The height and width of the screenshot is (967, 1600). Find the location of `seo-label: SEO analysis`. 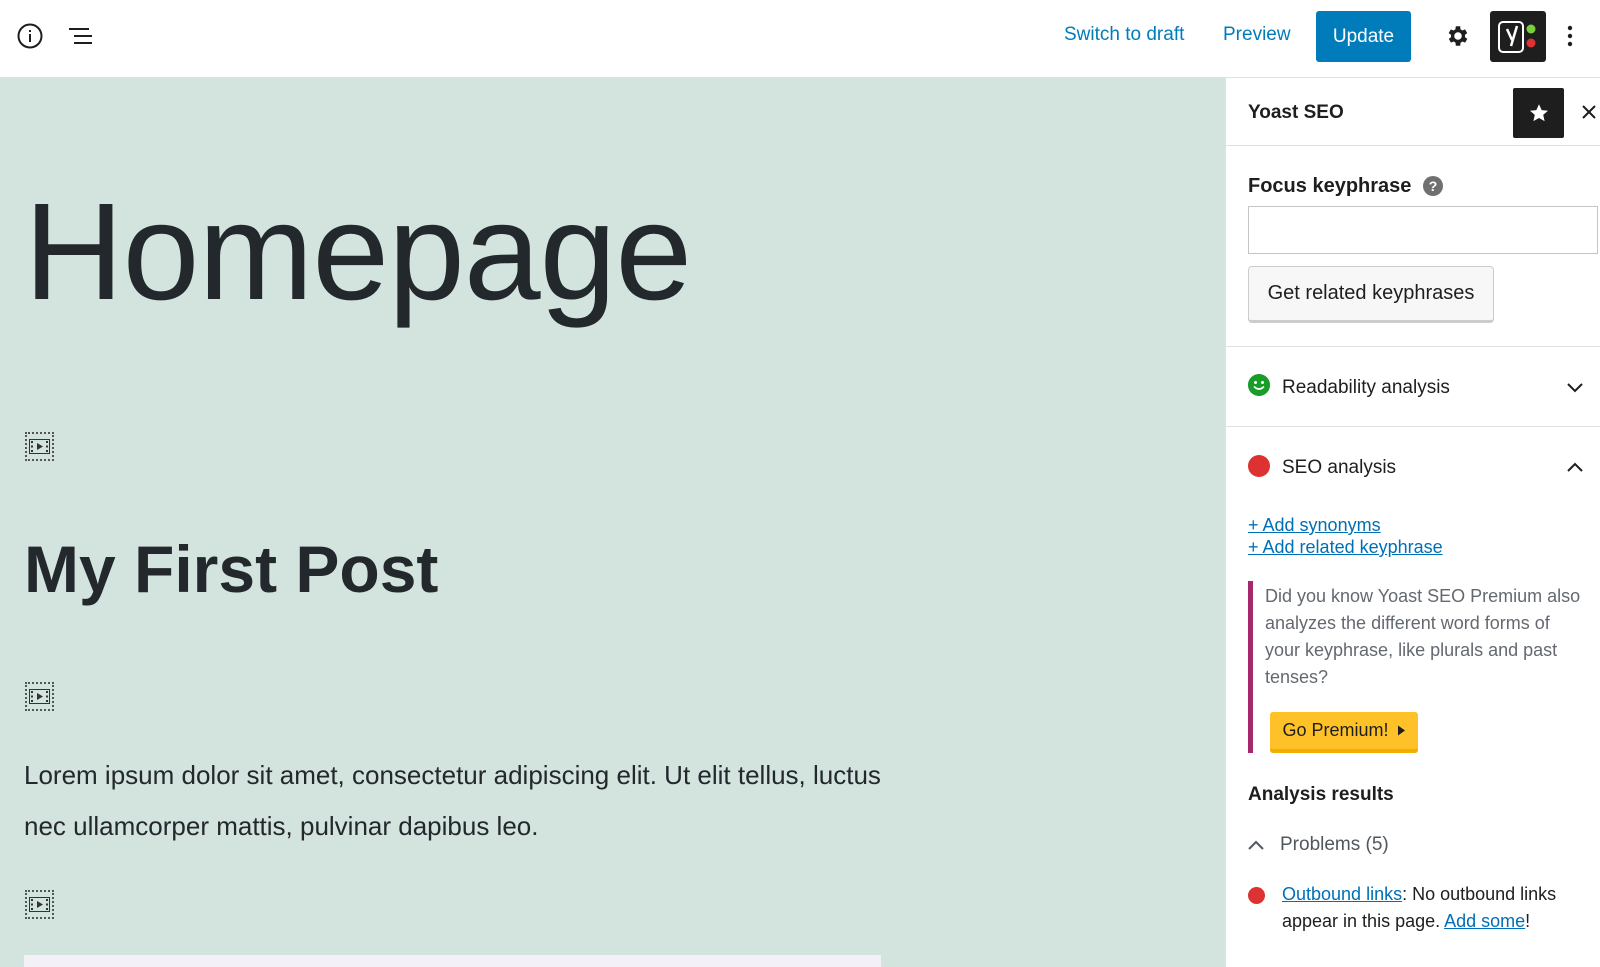

seo-label: SEO analysis is located at coordinates (1339, 467).